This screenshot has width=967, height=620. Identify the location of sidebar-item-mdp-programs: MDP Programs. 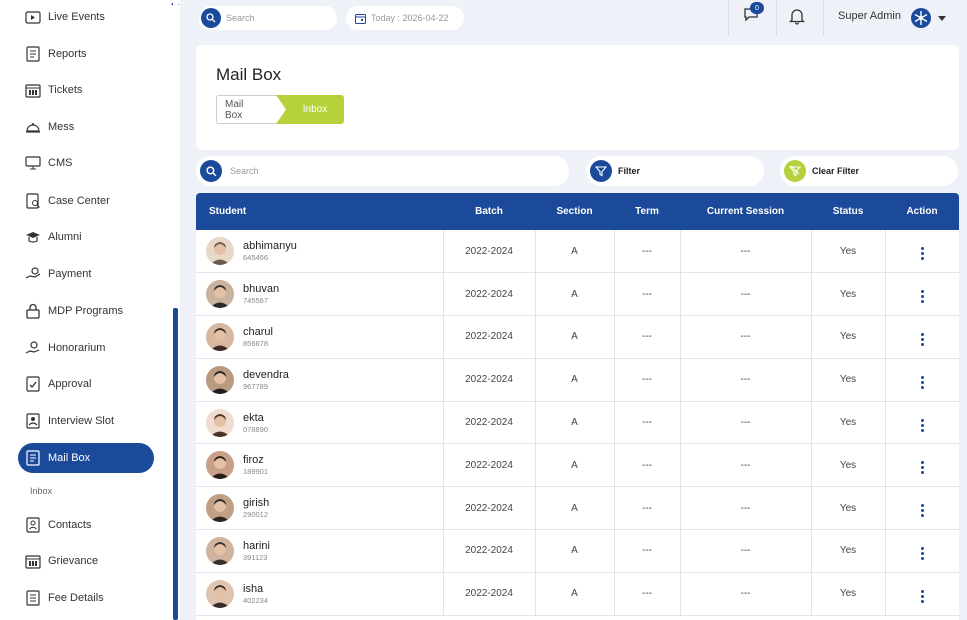
(86, 311).